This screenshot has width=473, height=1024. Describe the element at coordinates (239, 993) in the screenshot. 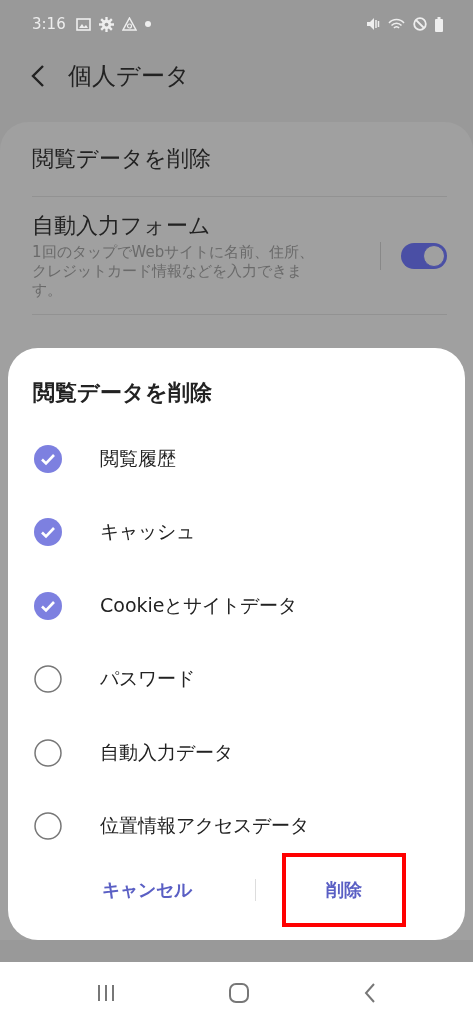

I see `home-icon` at that location.